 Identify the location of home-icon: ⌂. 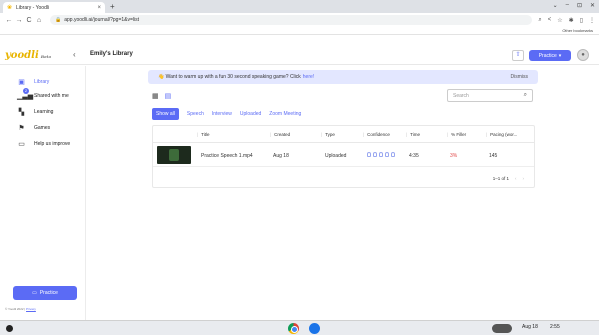
(39, 20).